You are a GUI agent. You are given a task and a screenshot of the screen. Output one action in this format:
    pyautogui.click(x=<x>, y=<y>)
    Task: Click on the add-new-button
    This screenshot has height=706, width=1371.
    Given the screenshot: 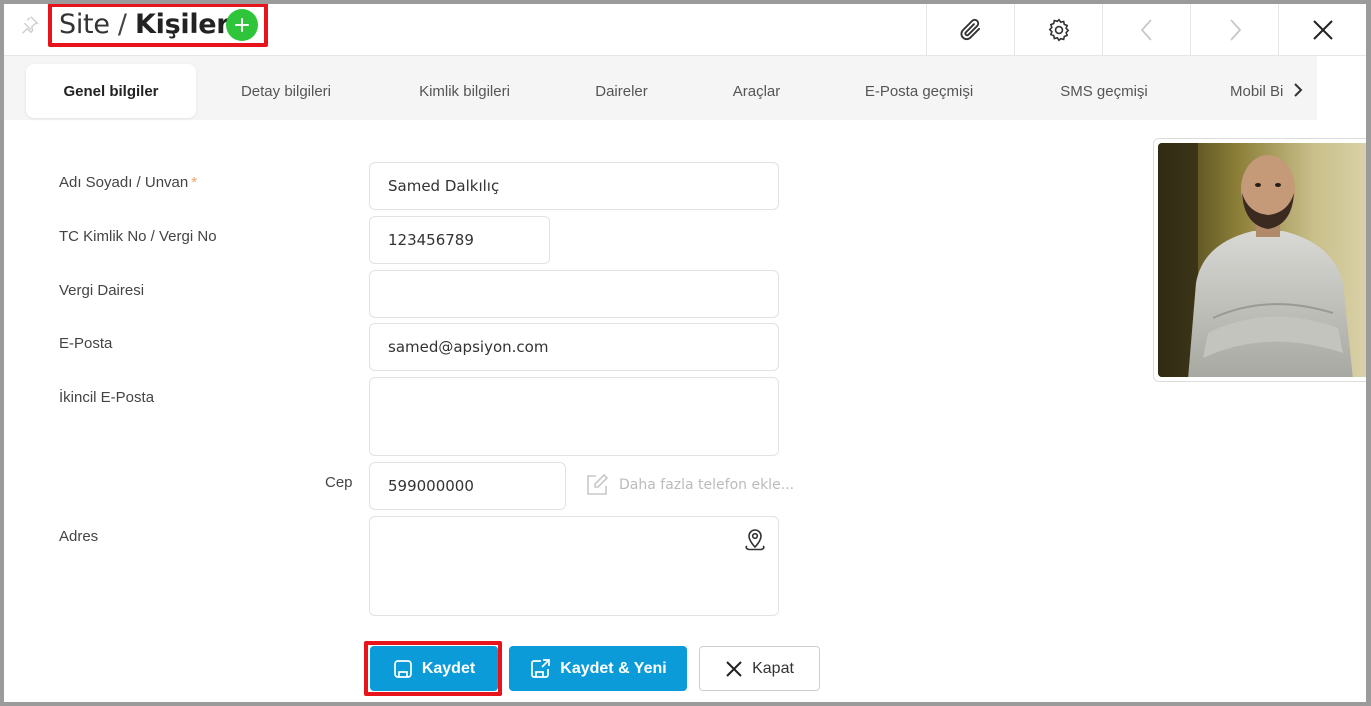 What is the action you would take?
    pyautogui.click(x=242, y=25)
    